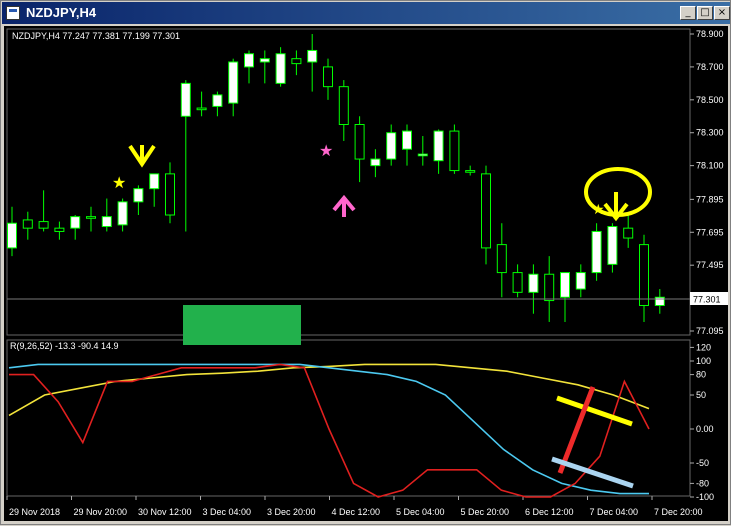 This screenshot has width=731, height=526. Describe the element at coordinates (420, 512) in the screenshot. I see `time-tick-label: 5 Dec 04:00` at that location.